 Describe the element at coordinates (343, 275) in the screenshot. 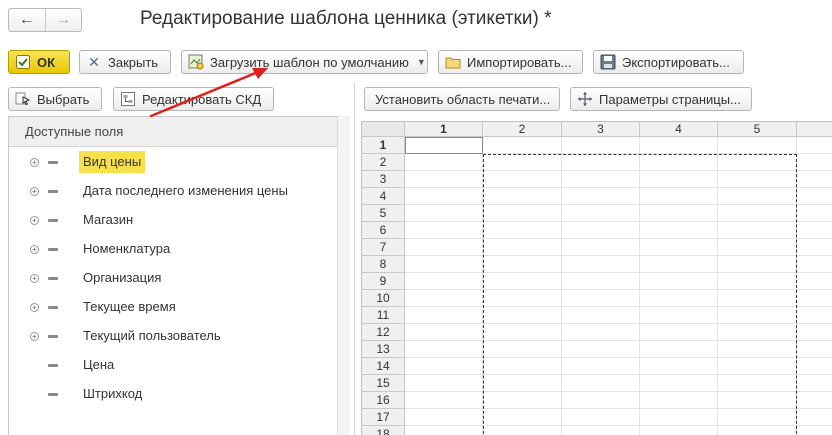

I see `fields-scrollbar` at that location.